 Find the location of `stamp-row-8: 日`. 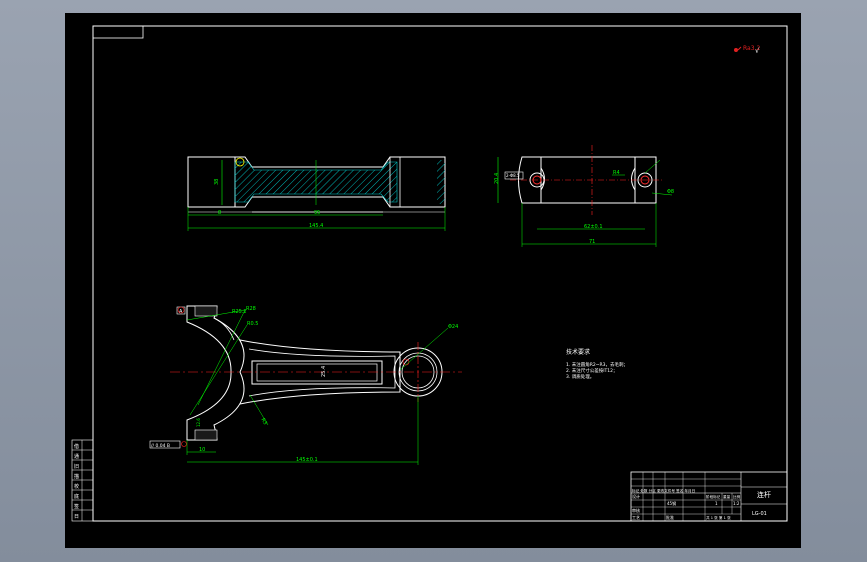

stamp-row-8: 日 is located at coordinates (76, 517).